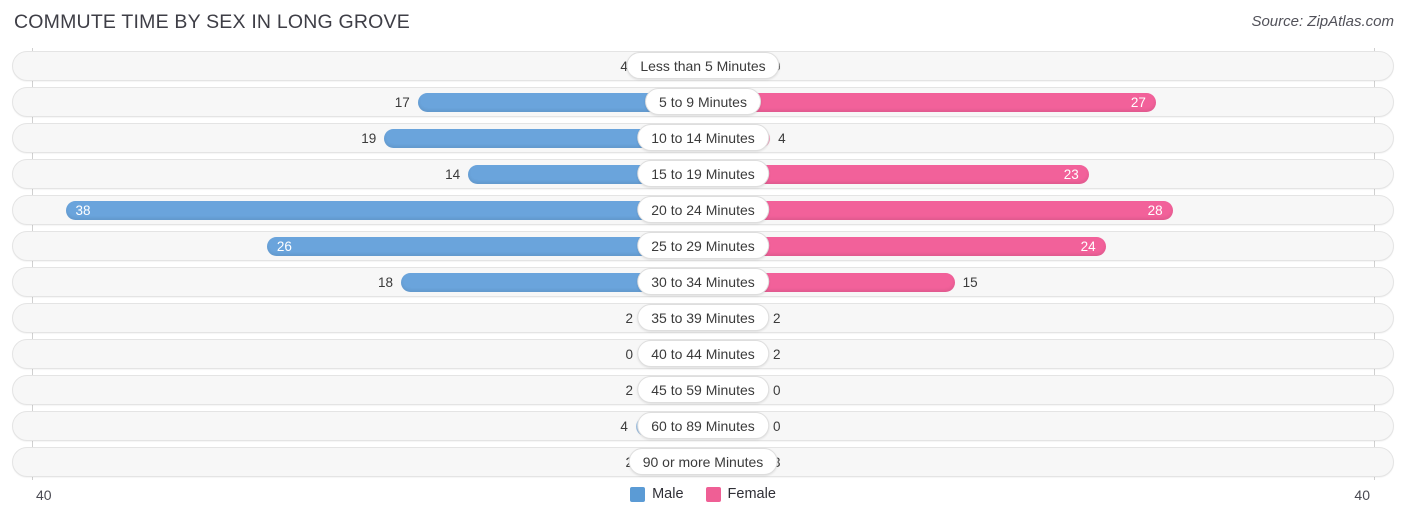 Image resolution: width=1406 pixels, height=523 pixels. I want to click on source-label: Source: ZipAtlas.com, so click(1322, 21).